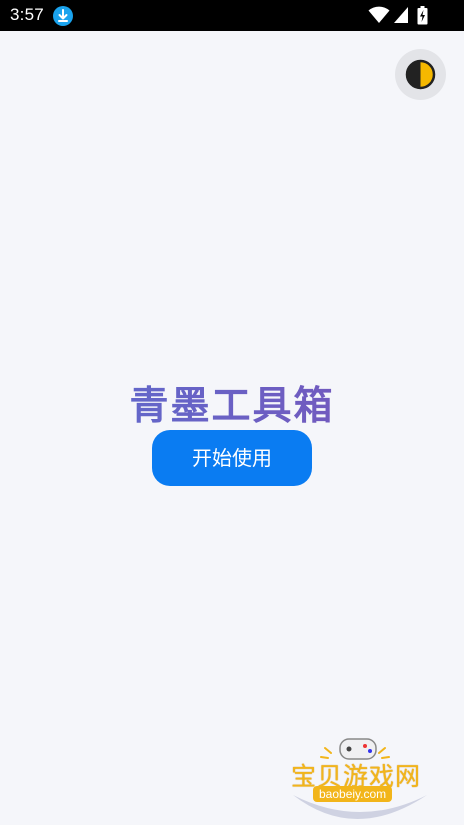  Describe the element at coordinates (422, 15) in the screenshot. I see `battery-charging-icon` at that location.